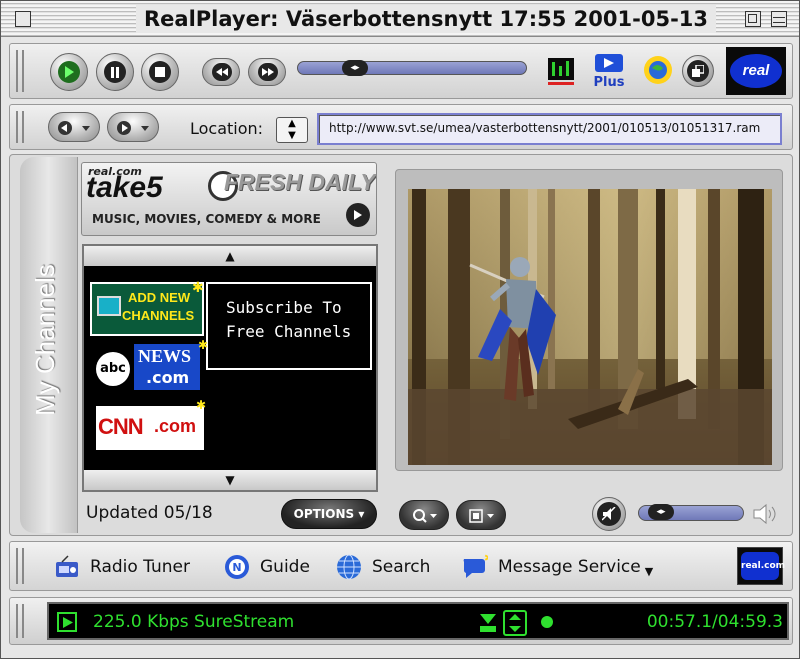  Describe the element at coordinates (661, 512) in the screenshot. I see `volume-slider-thumb: ◂▸` at that location.